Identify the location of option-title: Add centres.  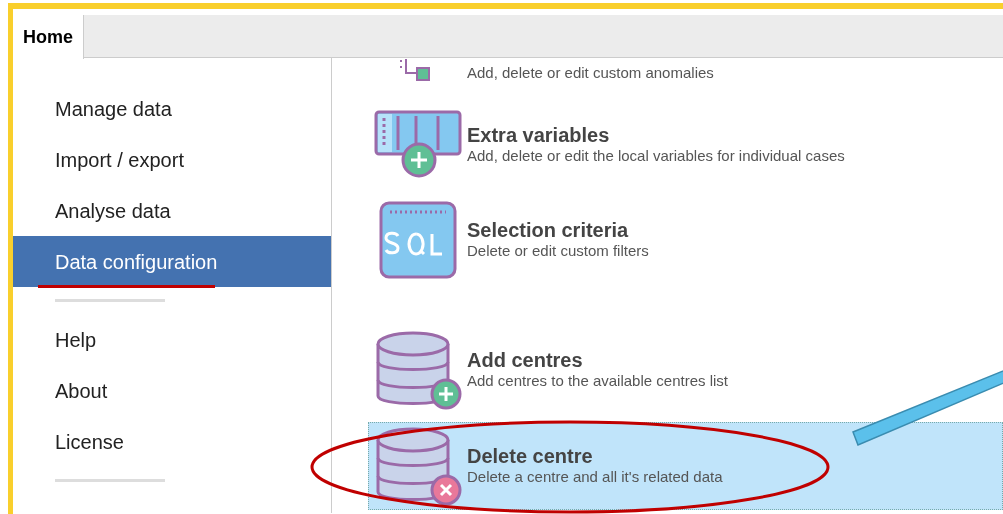
(525, 360).